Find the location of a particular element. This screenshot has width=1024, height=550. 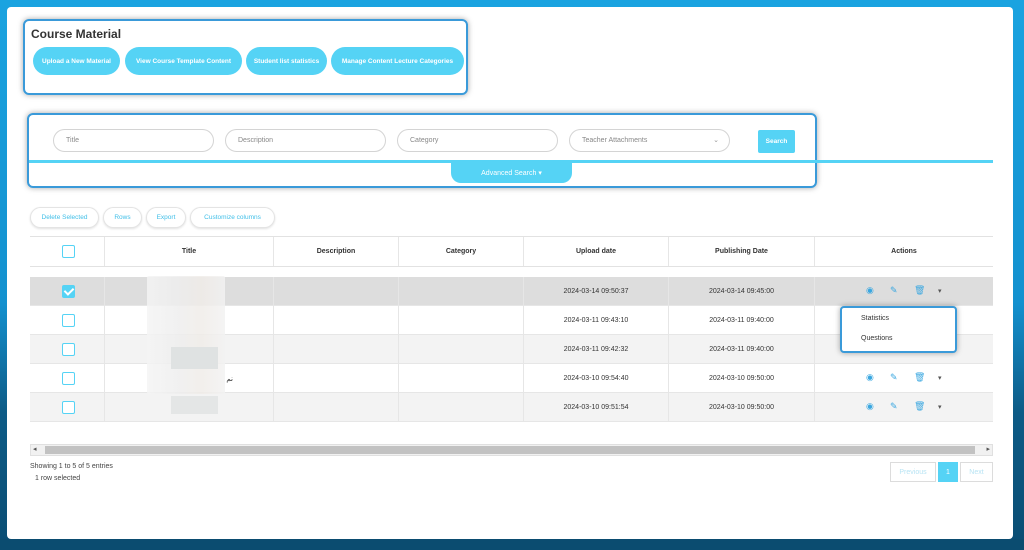

statistics-menu-item: Statistics is located at coordinates (875, 318).